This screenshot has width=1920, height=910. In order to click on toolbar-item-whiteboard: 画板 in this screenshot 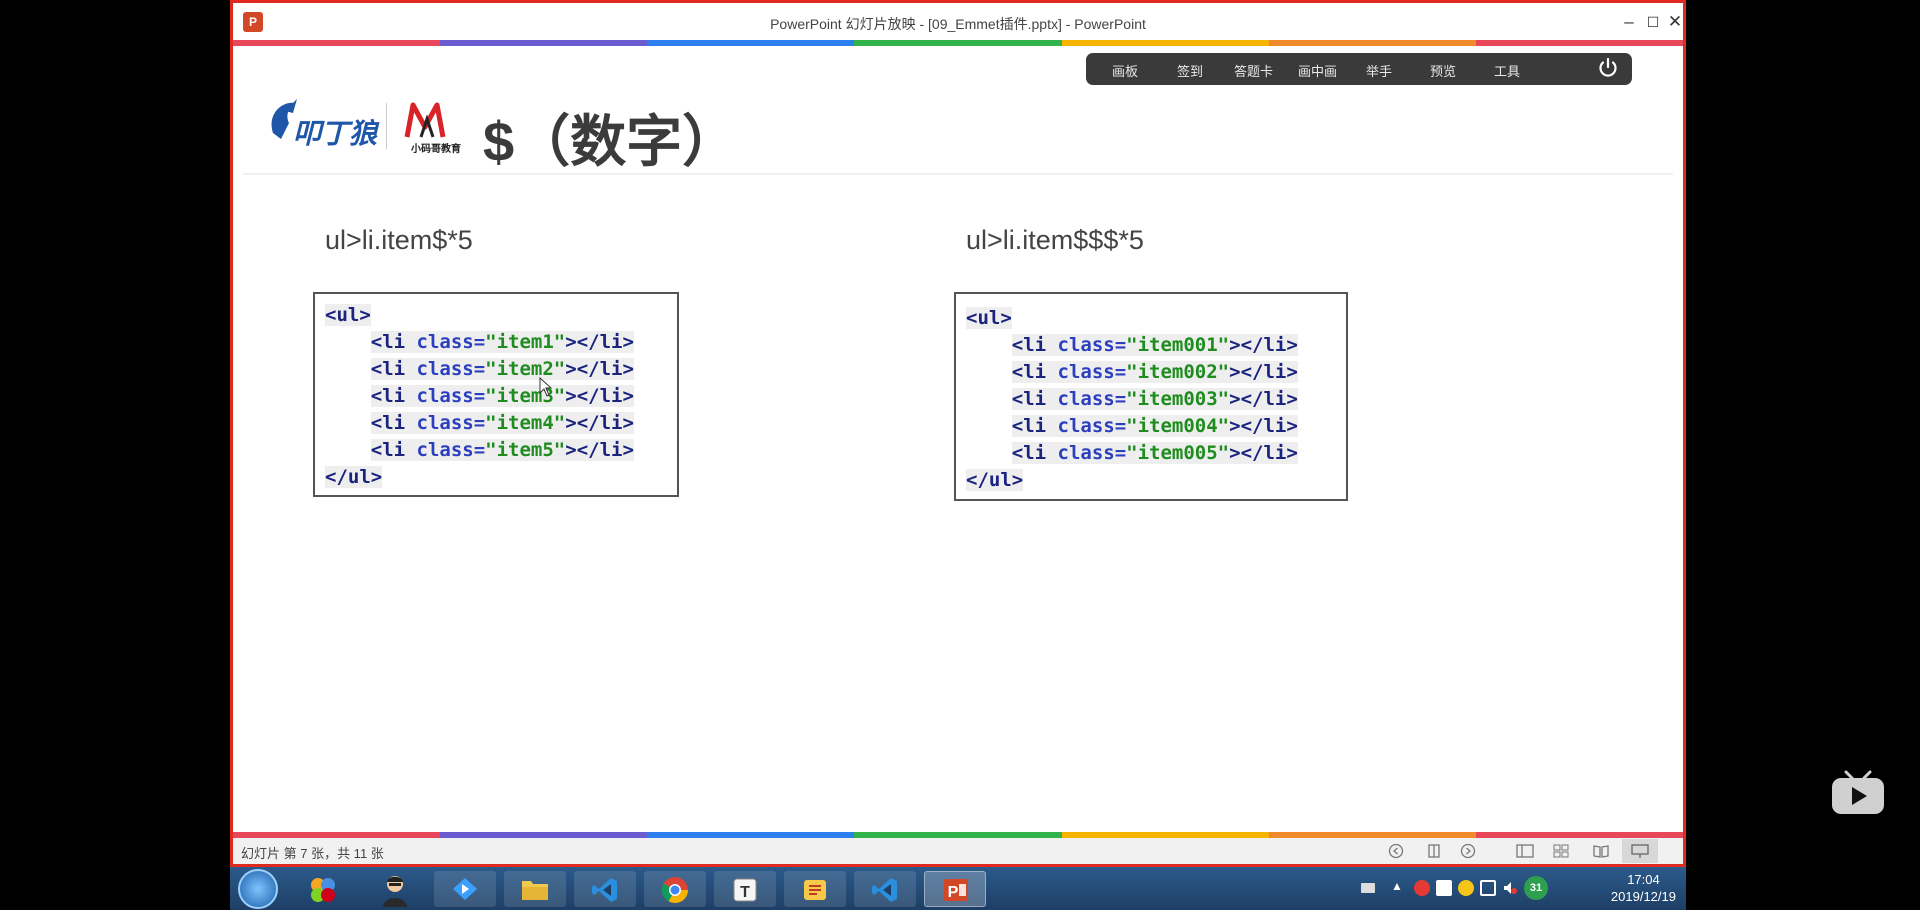, I will do `click(1125, 70)`.